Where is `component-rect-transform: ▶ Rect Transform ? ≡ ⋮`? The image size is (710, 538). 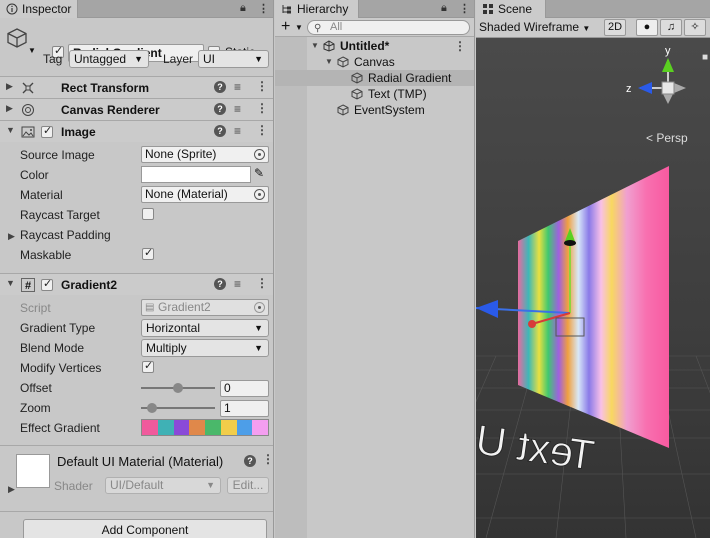 component-rect-transform: ▶ Rect Transform ? ≡ ⋮ is located at coordinates (136, 87).